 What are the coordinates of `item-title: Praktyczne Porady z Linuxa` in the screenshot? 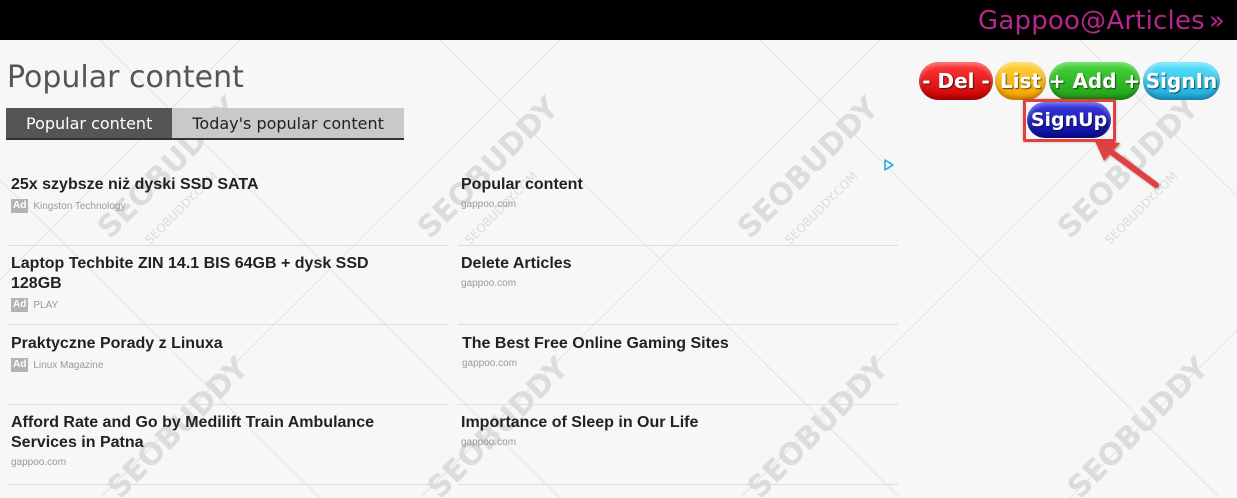 It's located at (231, 344).